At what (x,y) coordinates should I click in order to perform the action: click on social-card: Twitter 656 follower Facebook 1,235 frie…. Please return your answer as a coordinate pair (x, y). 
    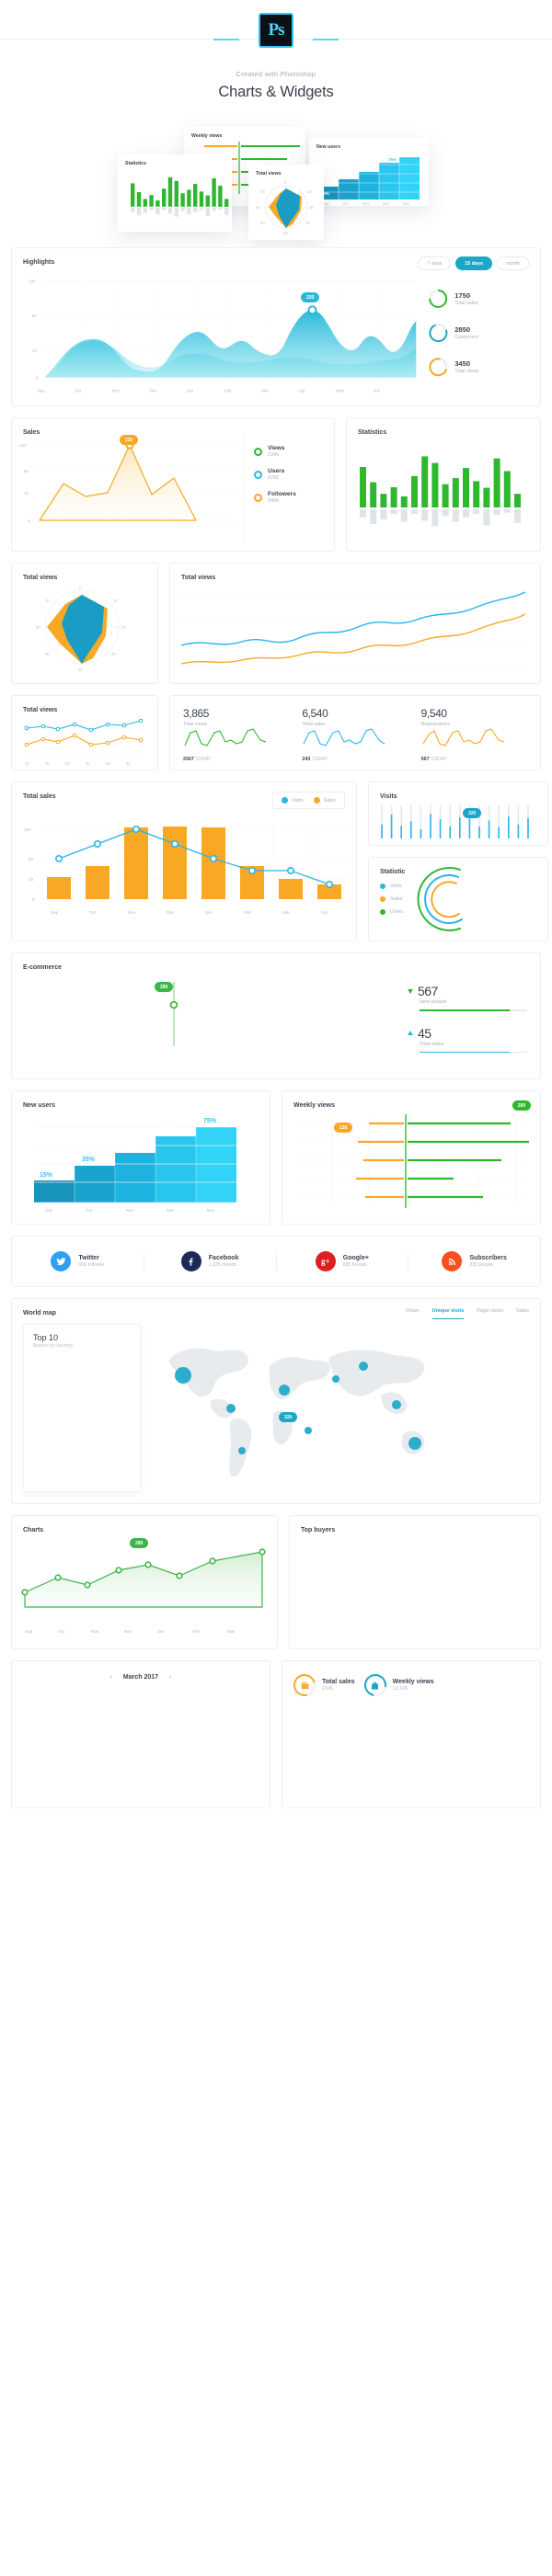
    Looking at the image, I should click on (276, 1261).